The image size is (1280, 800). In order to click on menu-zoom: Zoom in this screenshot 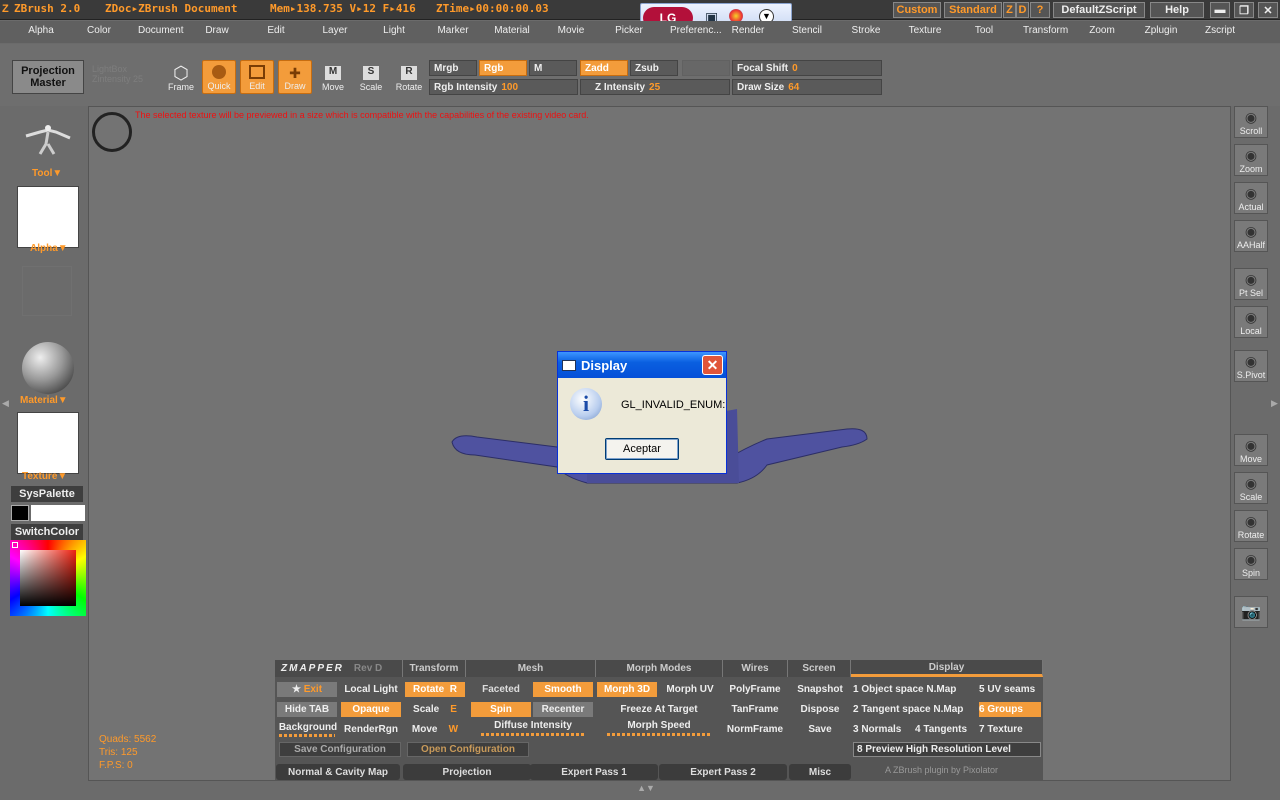, I will do `click(1102, 30)`.